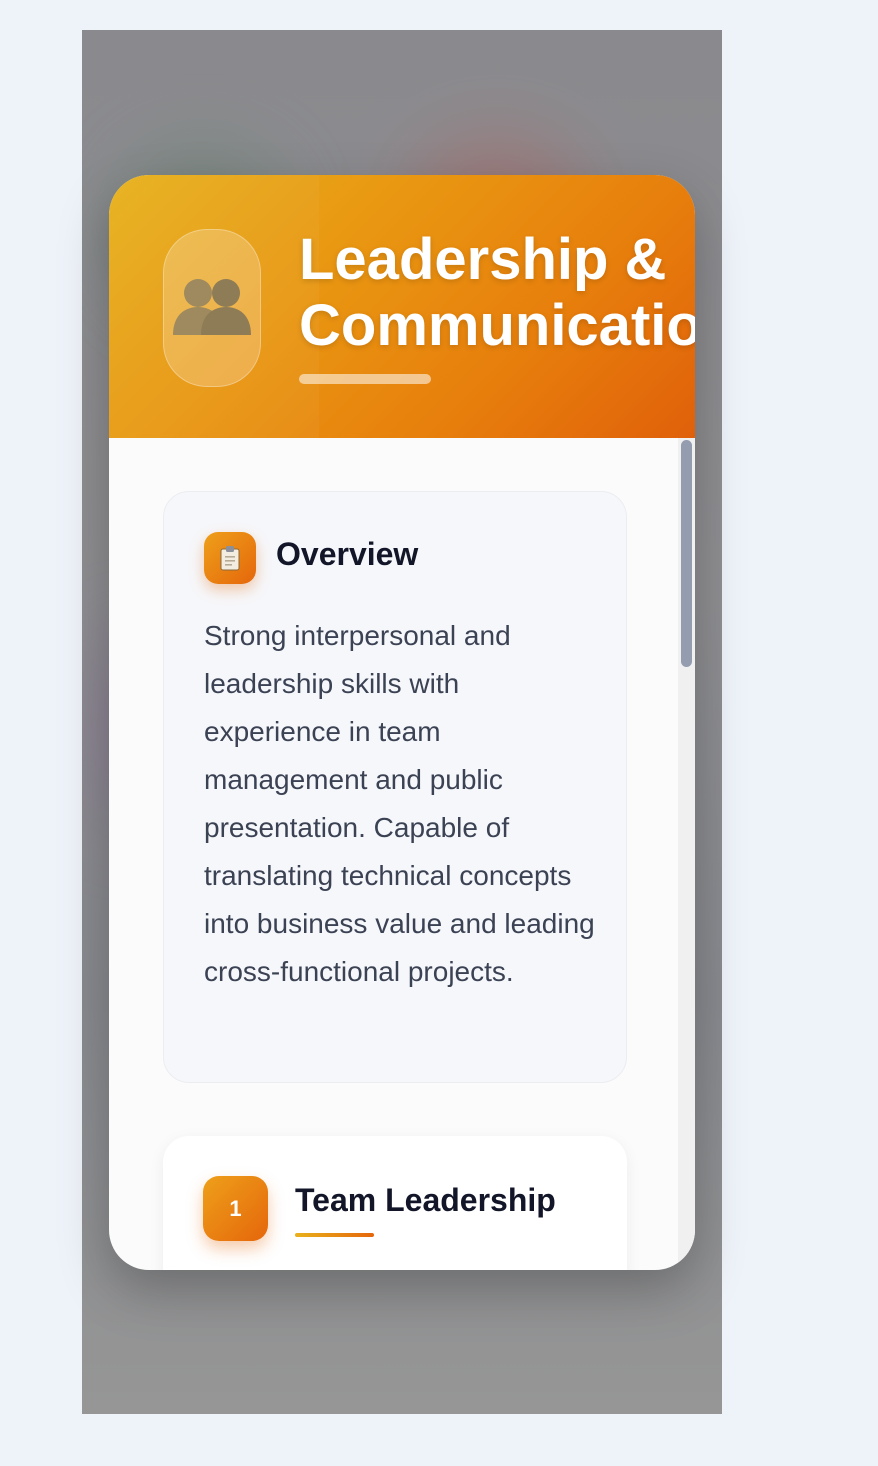 The image size is (878, 1466). I want to click on skill-number-badge: 1, so click(235, 1208).